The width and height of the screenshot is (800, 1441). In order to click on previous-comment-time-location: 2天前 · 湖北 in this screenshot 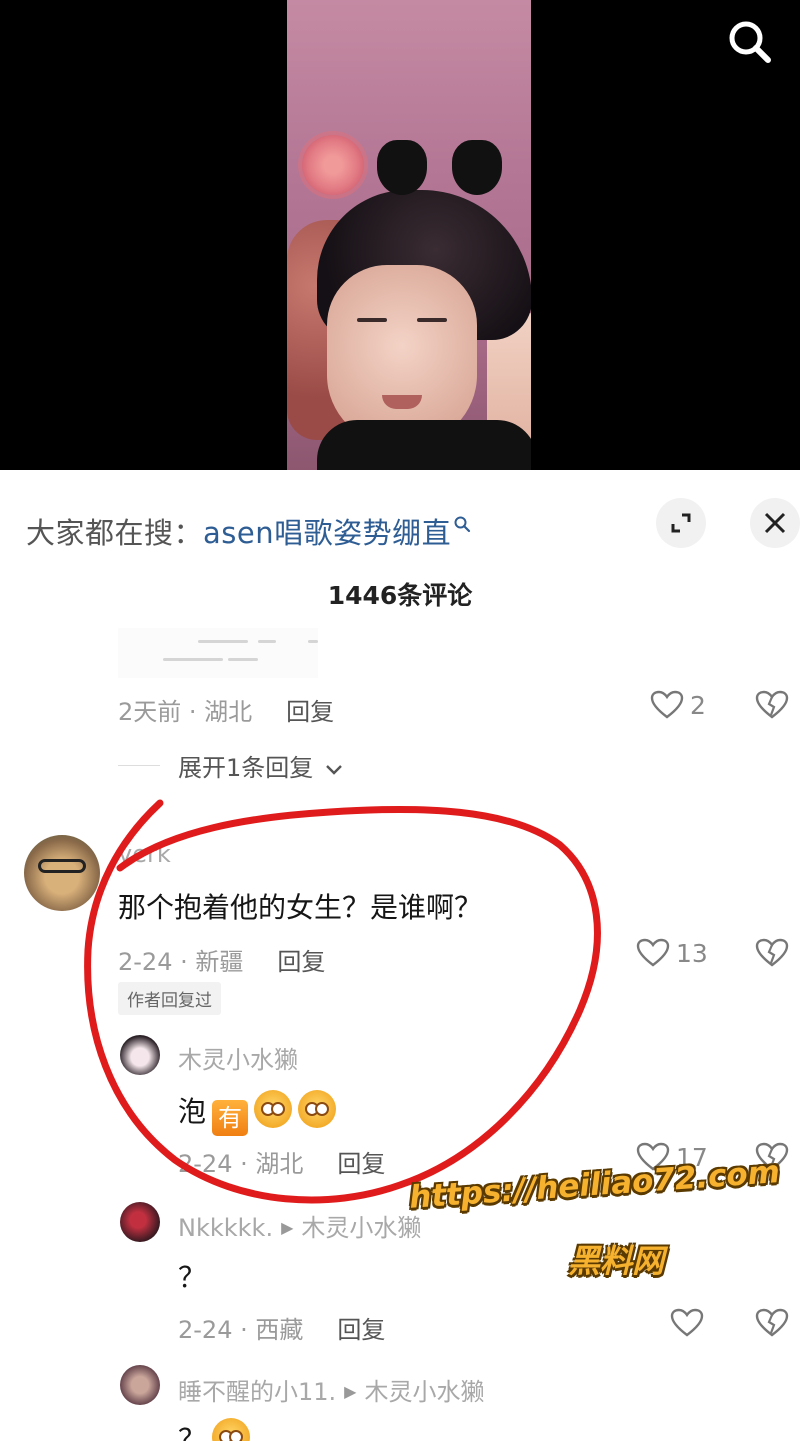, I will do `click(185, 712)`.